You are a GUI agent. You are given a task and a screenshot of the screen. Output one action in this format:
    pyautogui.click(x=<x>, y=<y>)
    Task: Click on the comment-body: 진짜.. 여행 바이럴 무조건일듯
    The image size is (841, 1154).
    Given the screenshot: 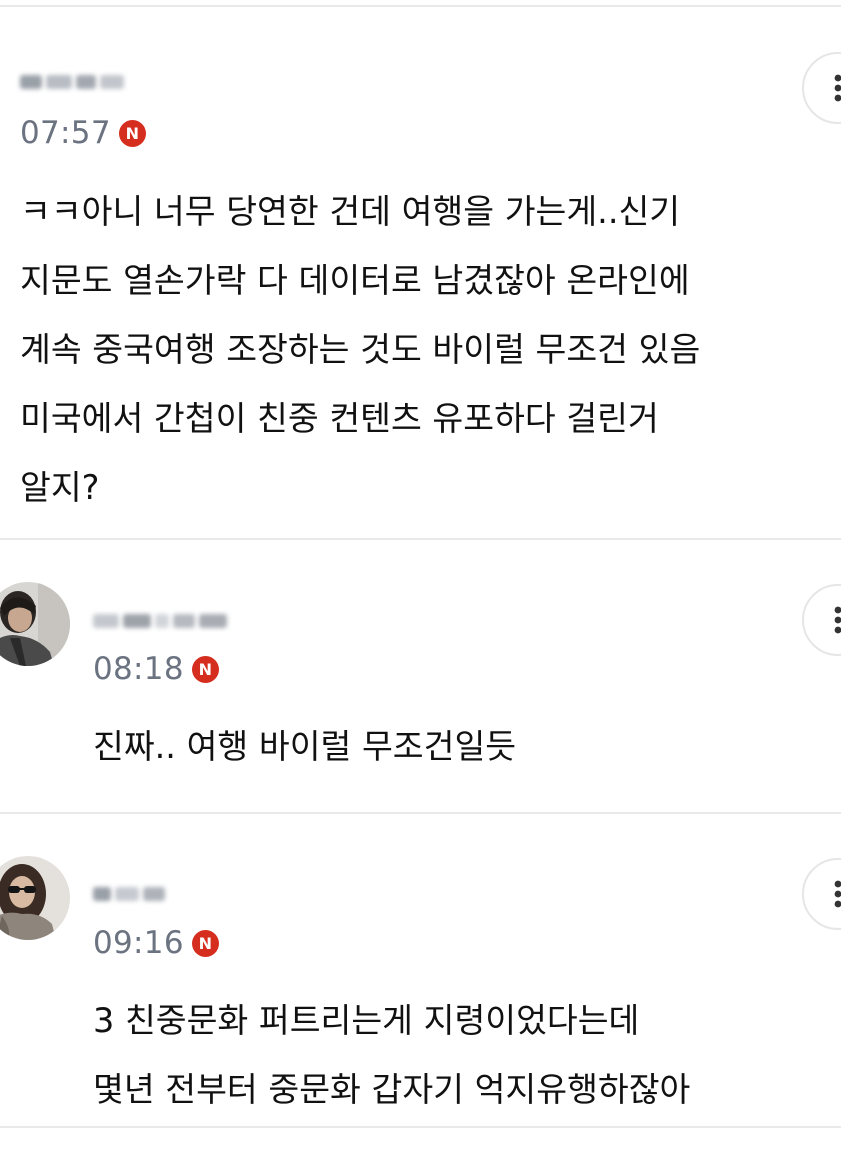 What is the action you would take?
    pyautogui.click(x=304, y=746)
    